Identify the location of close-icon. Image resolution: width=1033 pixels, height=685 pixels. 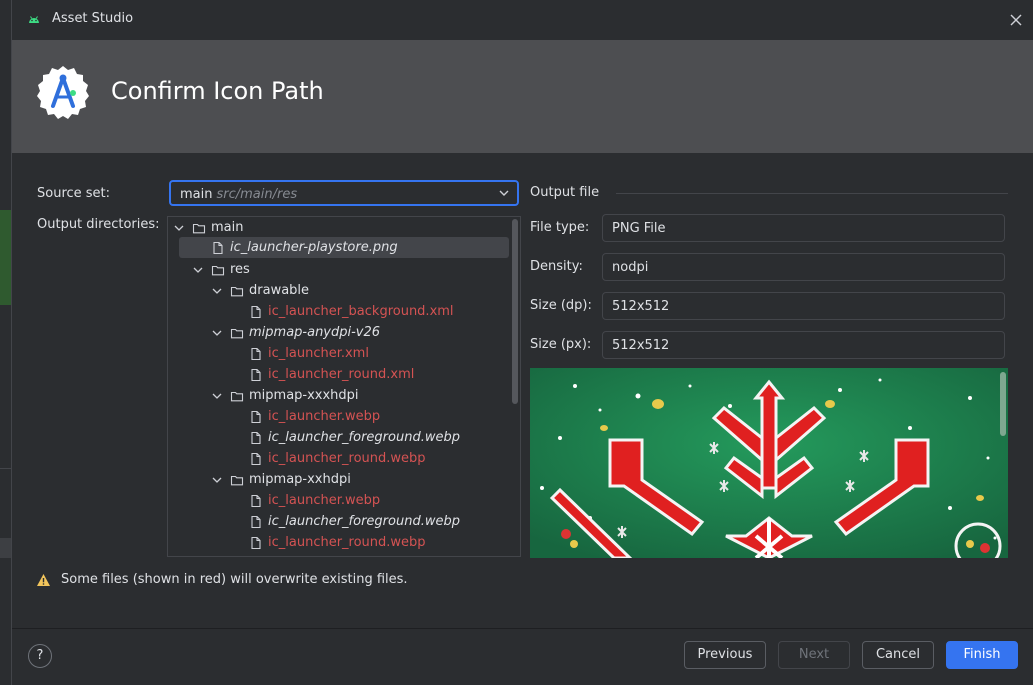
(1016, 20).